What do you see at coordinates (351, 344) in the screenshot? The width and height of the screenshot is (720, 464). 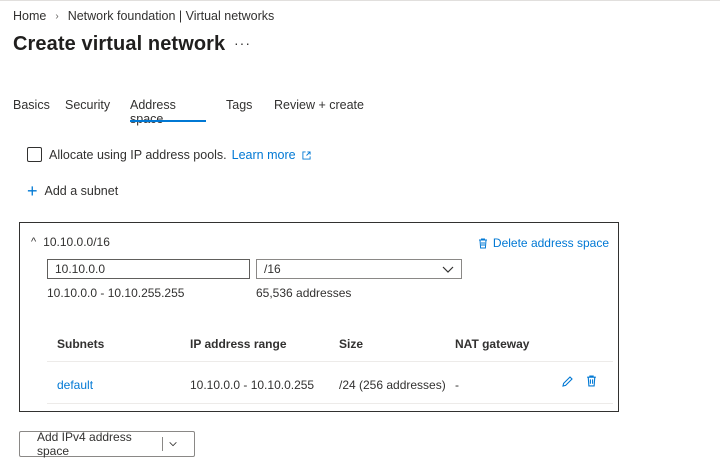 I see `col-header-size: Size` at bounding box center [351, 344].